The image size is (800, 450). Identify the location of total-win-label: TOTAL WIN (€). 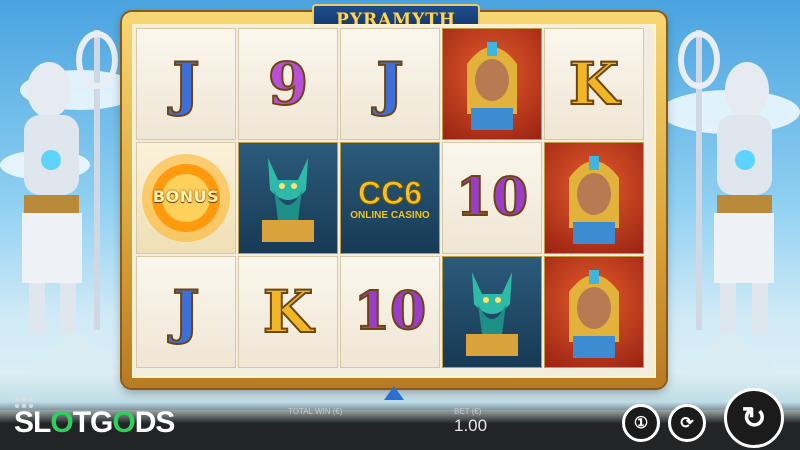
(315, 411).